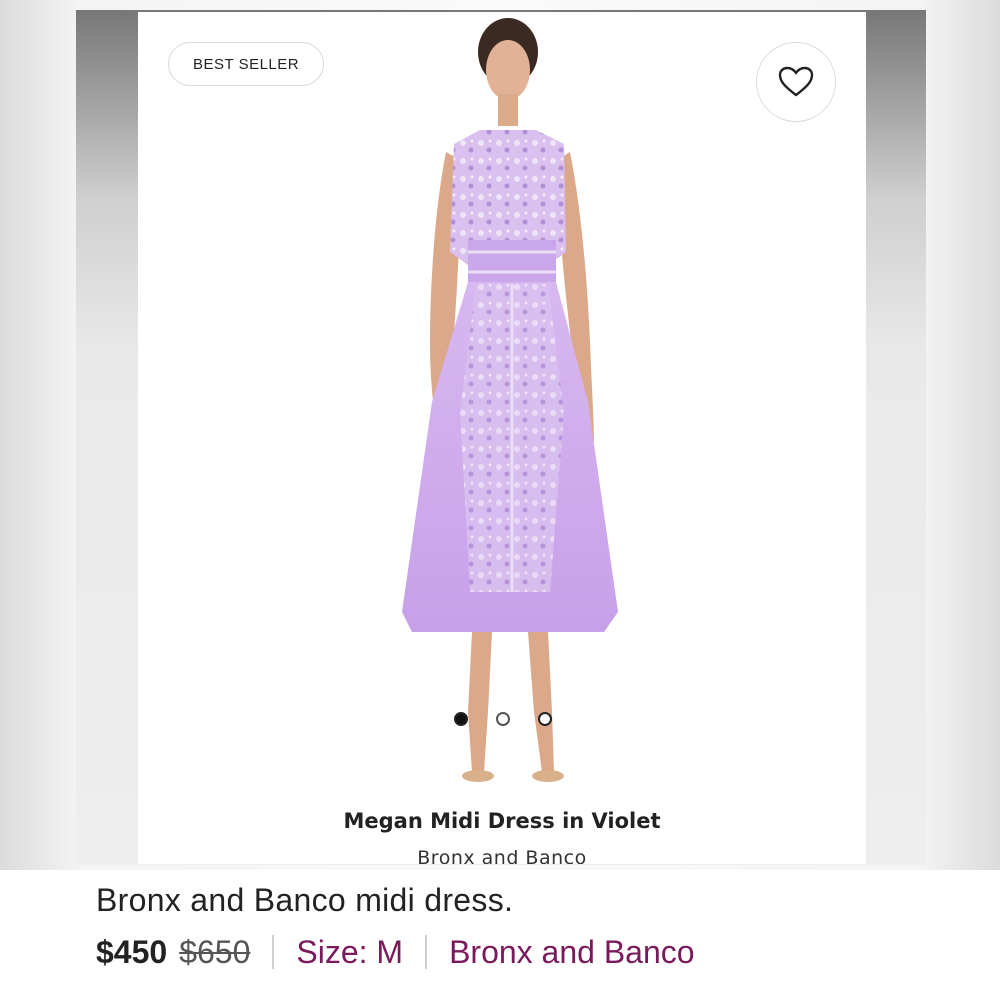 This screenshot has width=1000, height=1000. I want to click on carousel-dots, so click(502, 719).